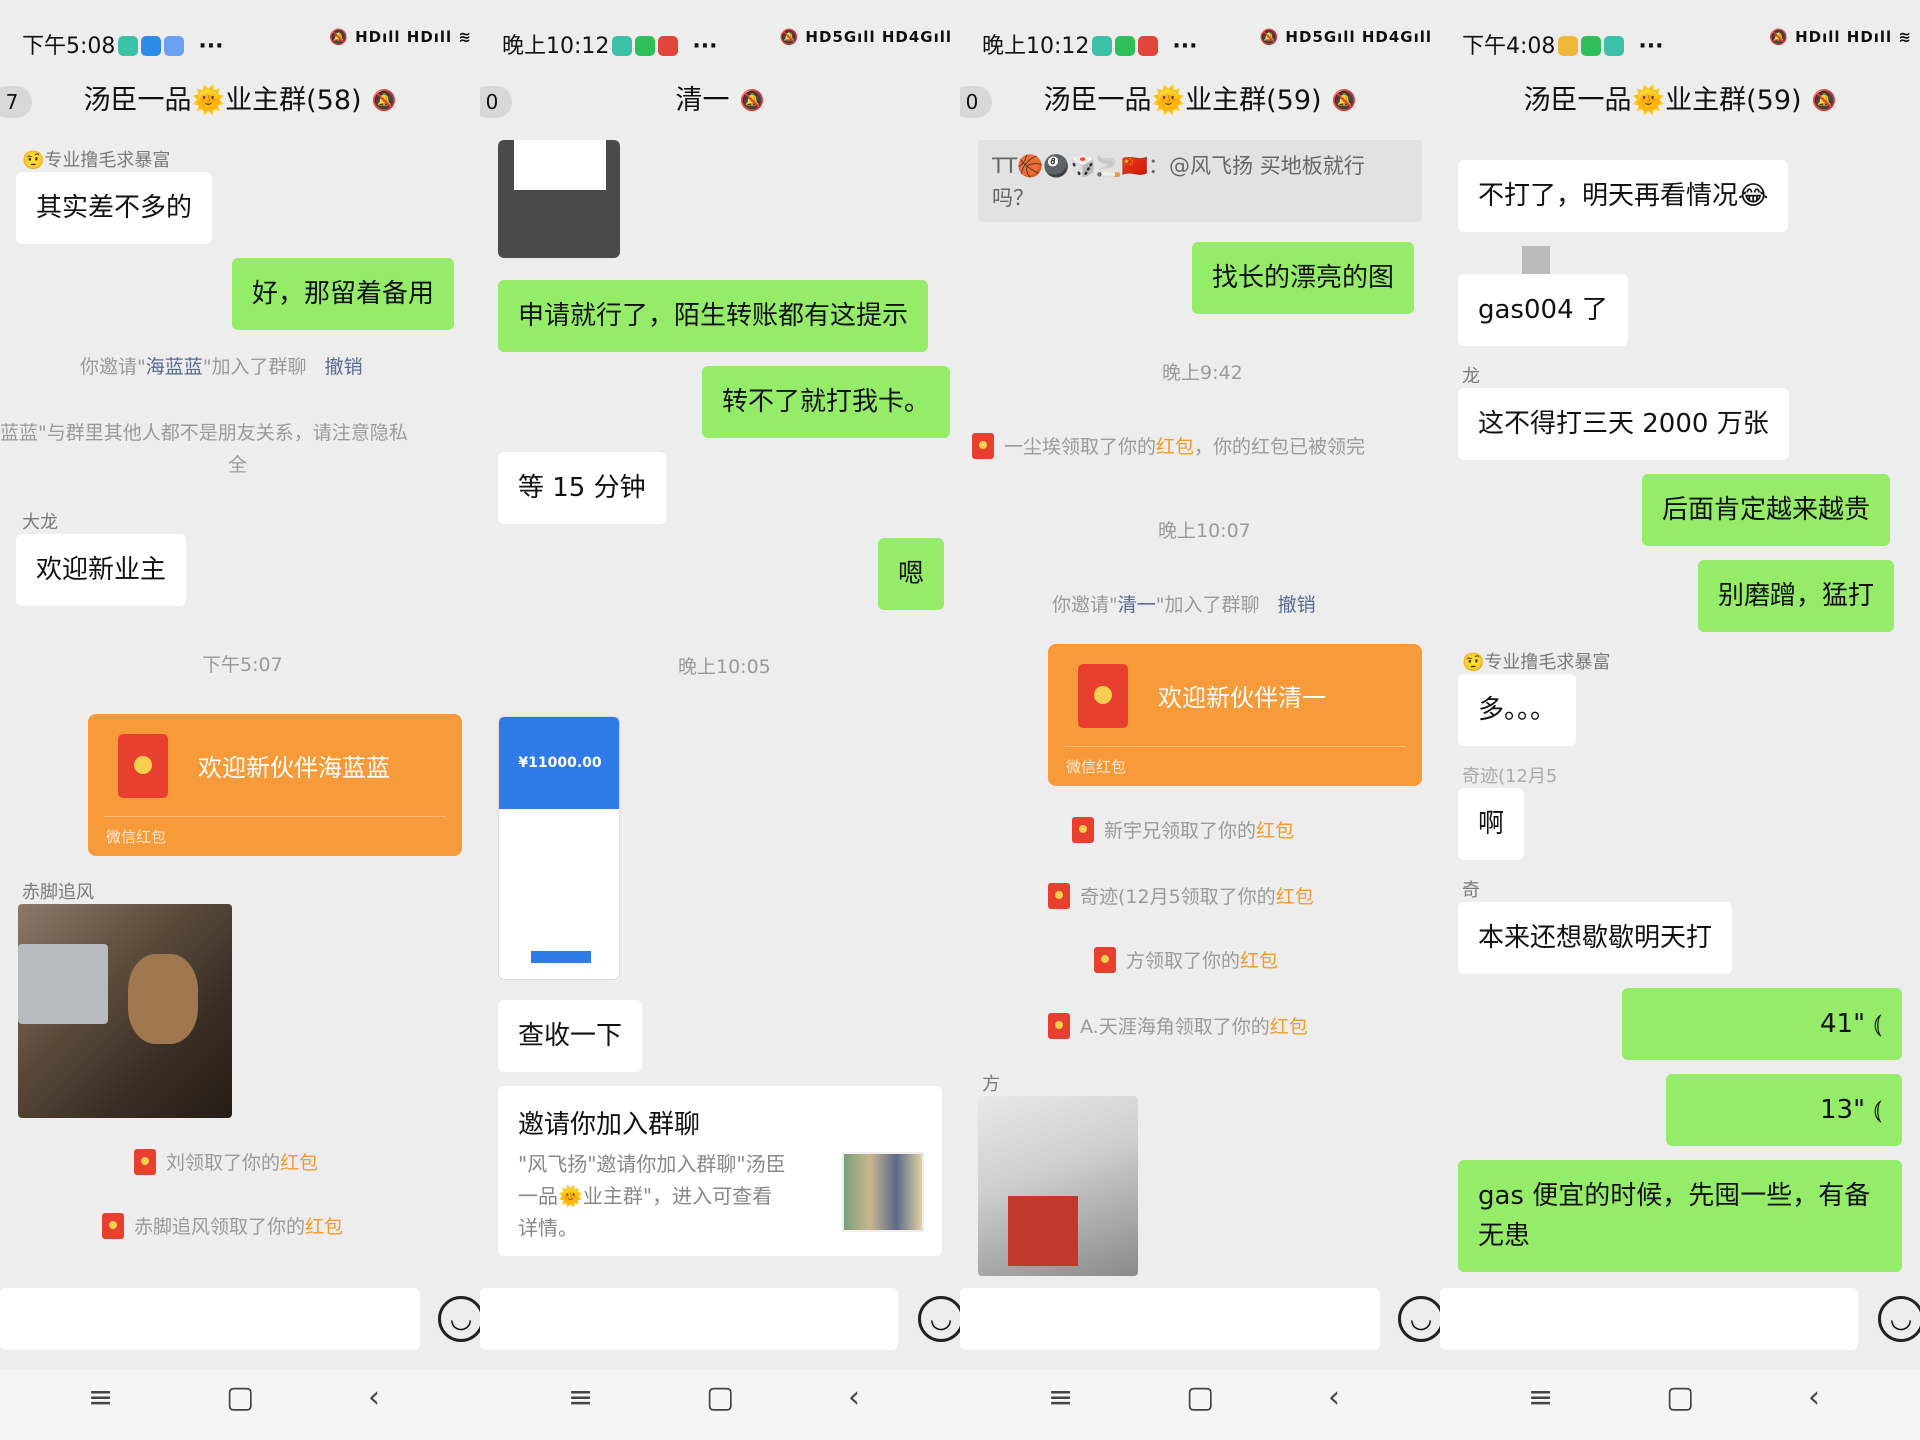 The width and height of the screenshot is (1920, 1440). I want to click on chat-header: 0 汤臣一品🌞业主群(59) 🔕, so click(1200, 101).